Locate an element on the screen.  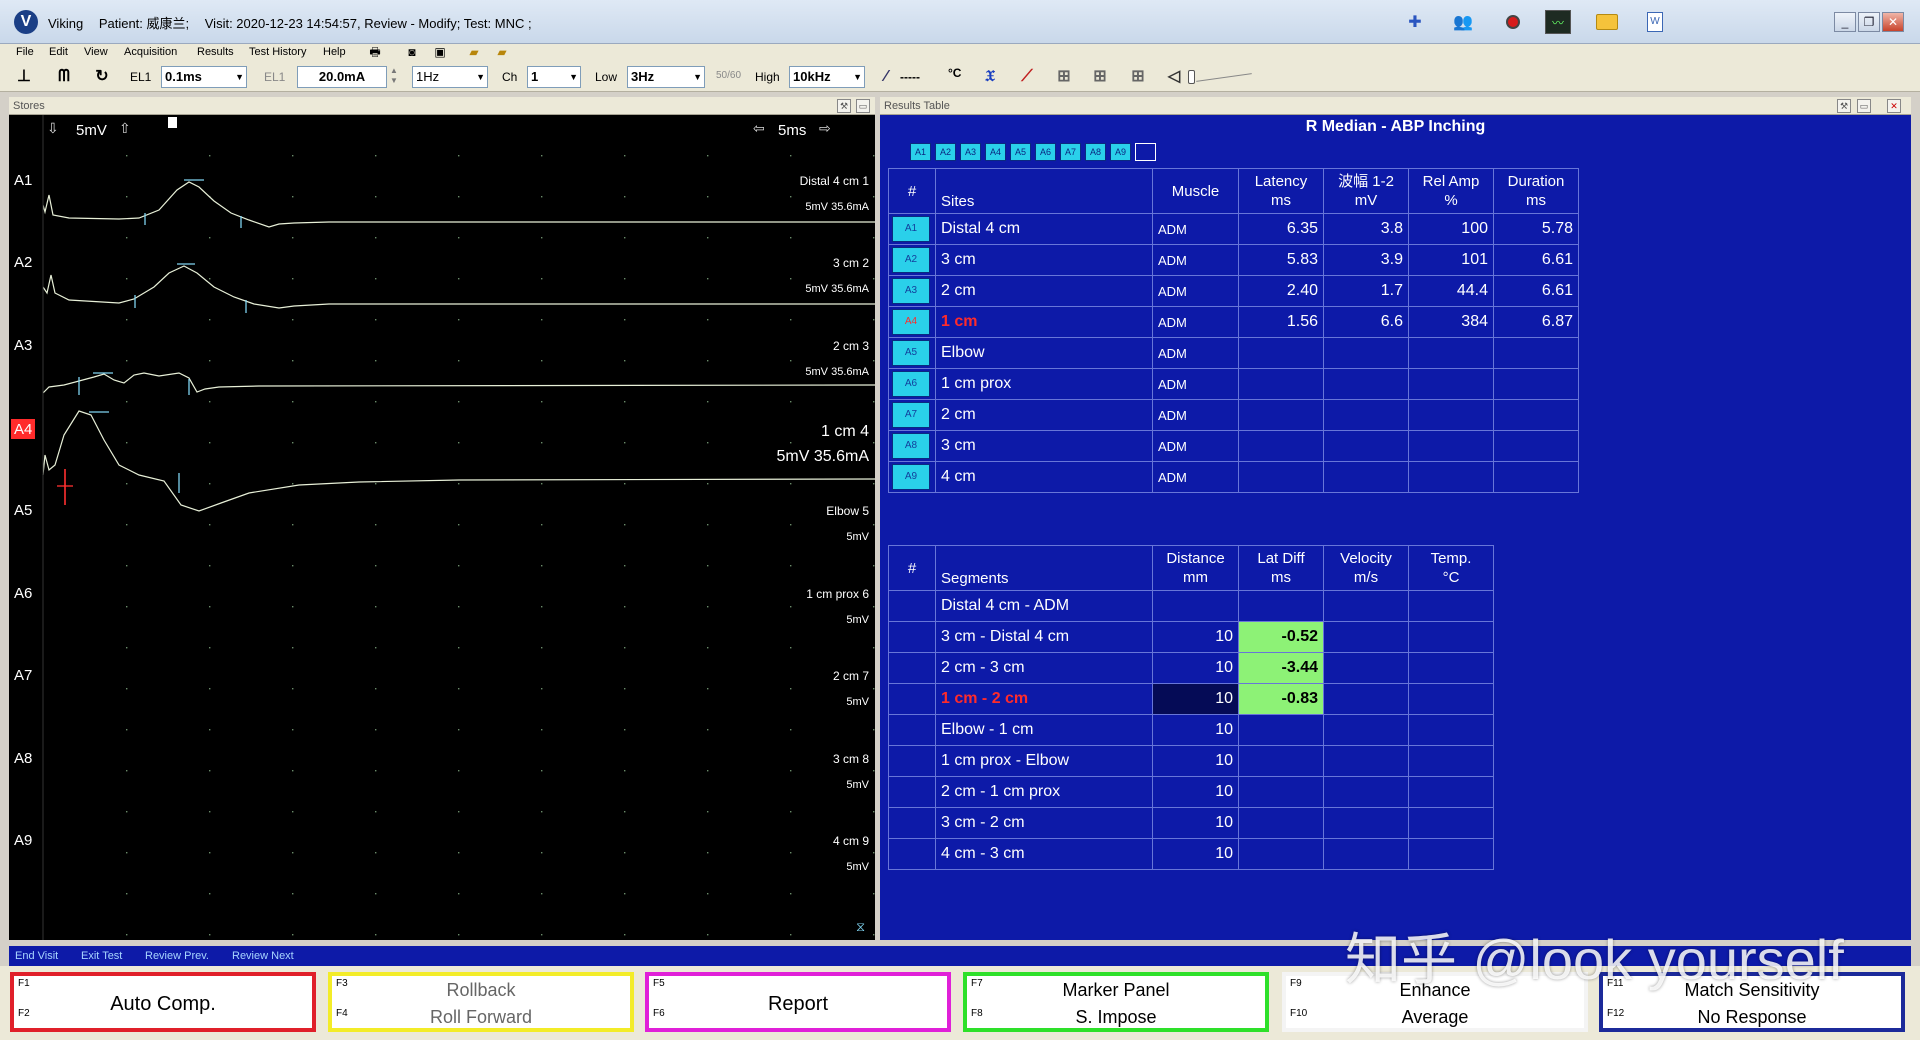
sites-row: A6 1 cm prox ADM is located at coordinates (1233, 384).